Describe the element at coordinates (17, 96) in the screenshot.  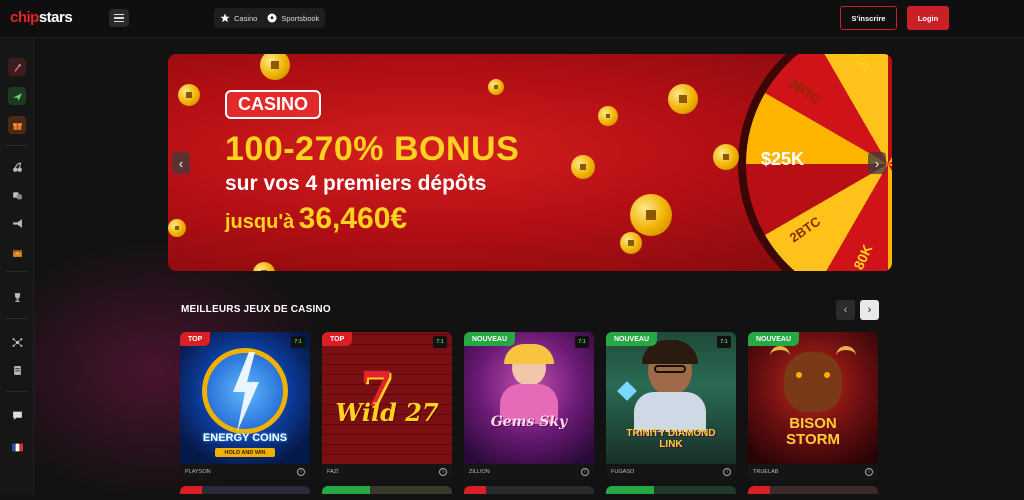
I see `plane-icon` at that location.